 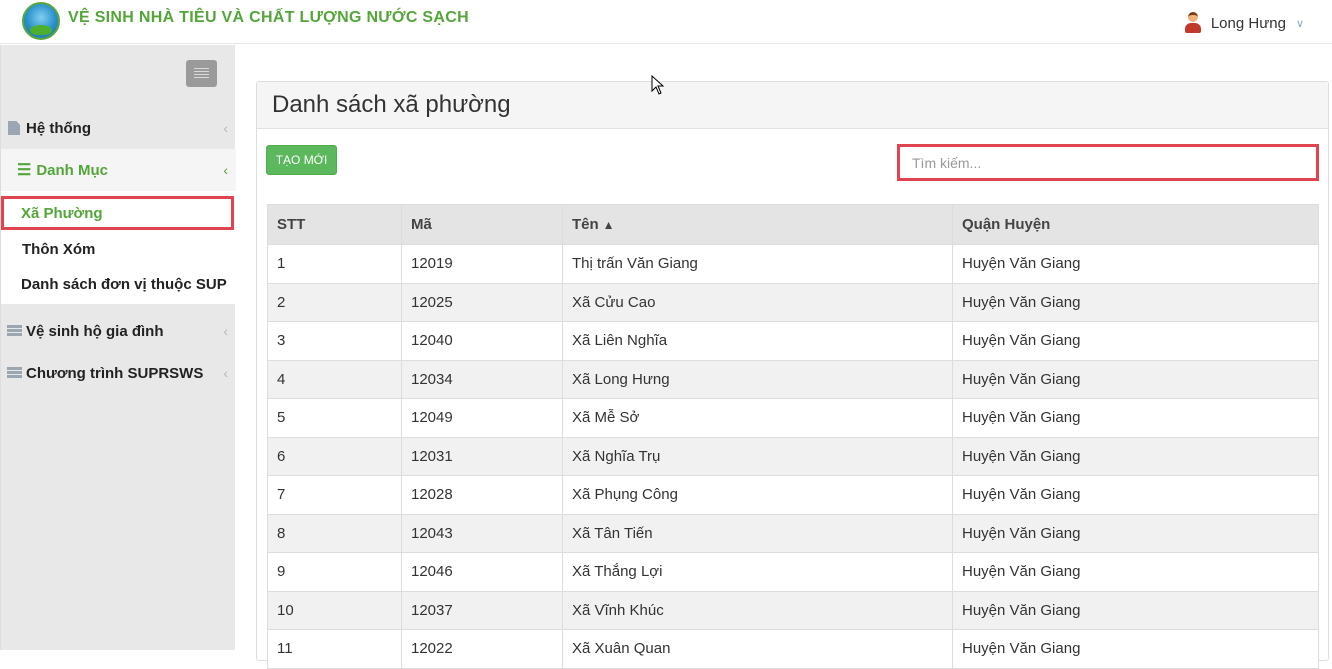 I want to click on table-header-row: STT Mã Tên ▲ Quận Huyện, so click(x=793, y=224).